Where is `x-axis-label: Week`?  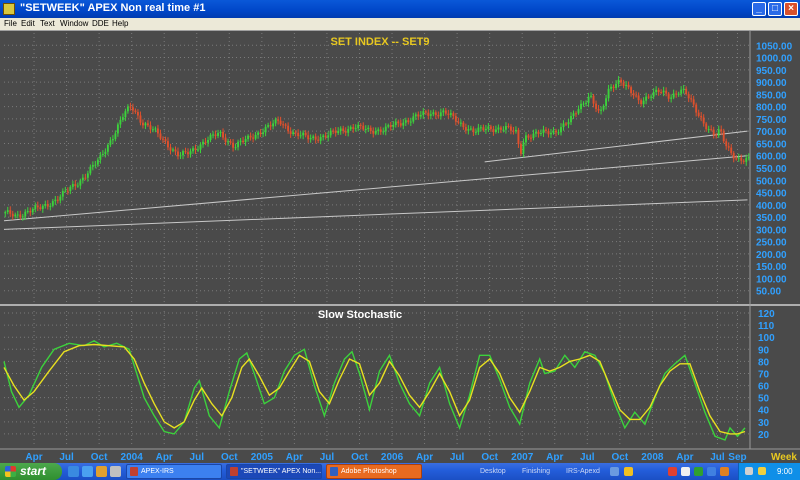 x-axis-label: Week is located at coordinates (784, 457).